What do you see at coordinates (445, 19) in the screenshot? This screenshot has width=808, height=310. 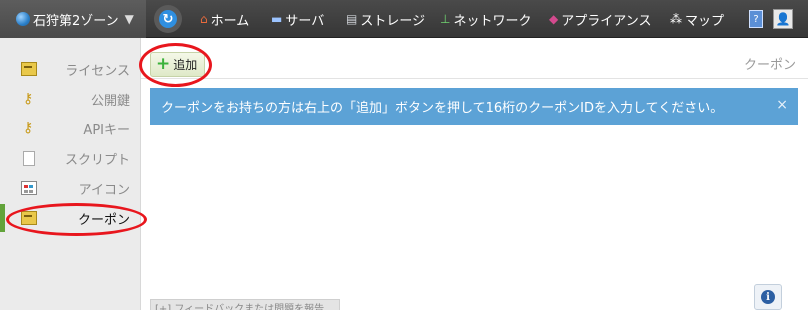 I see `network-icon: ⊥` at bounding box center [445, 19].